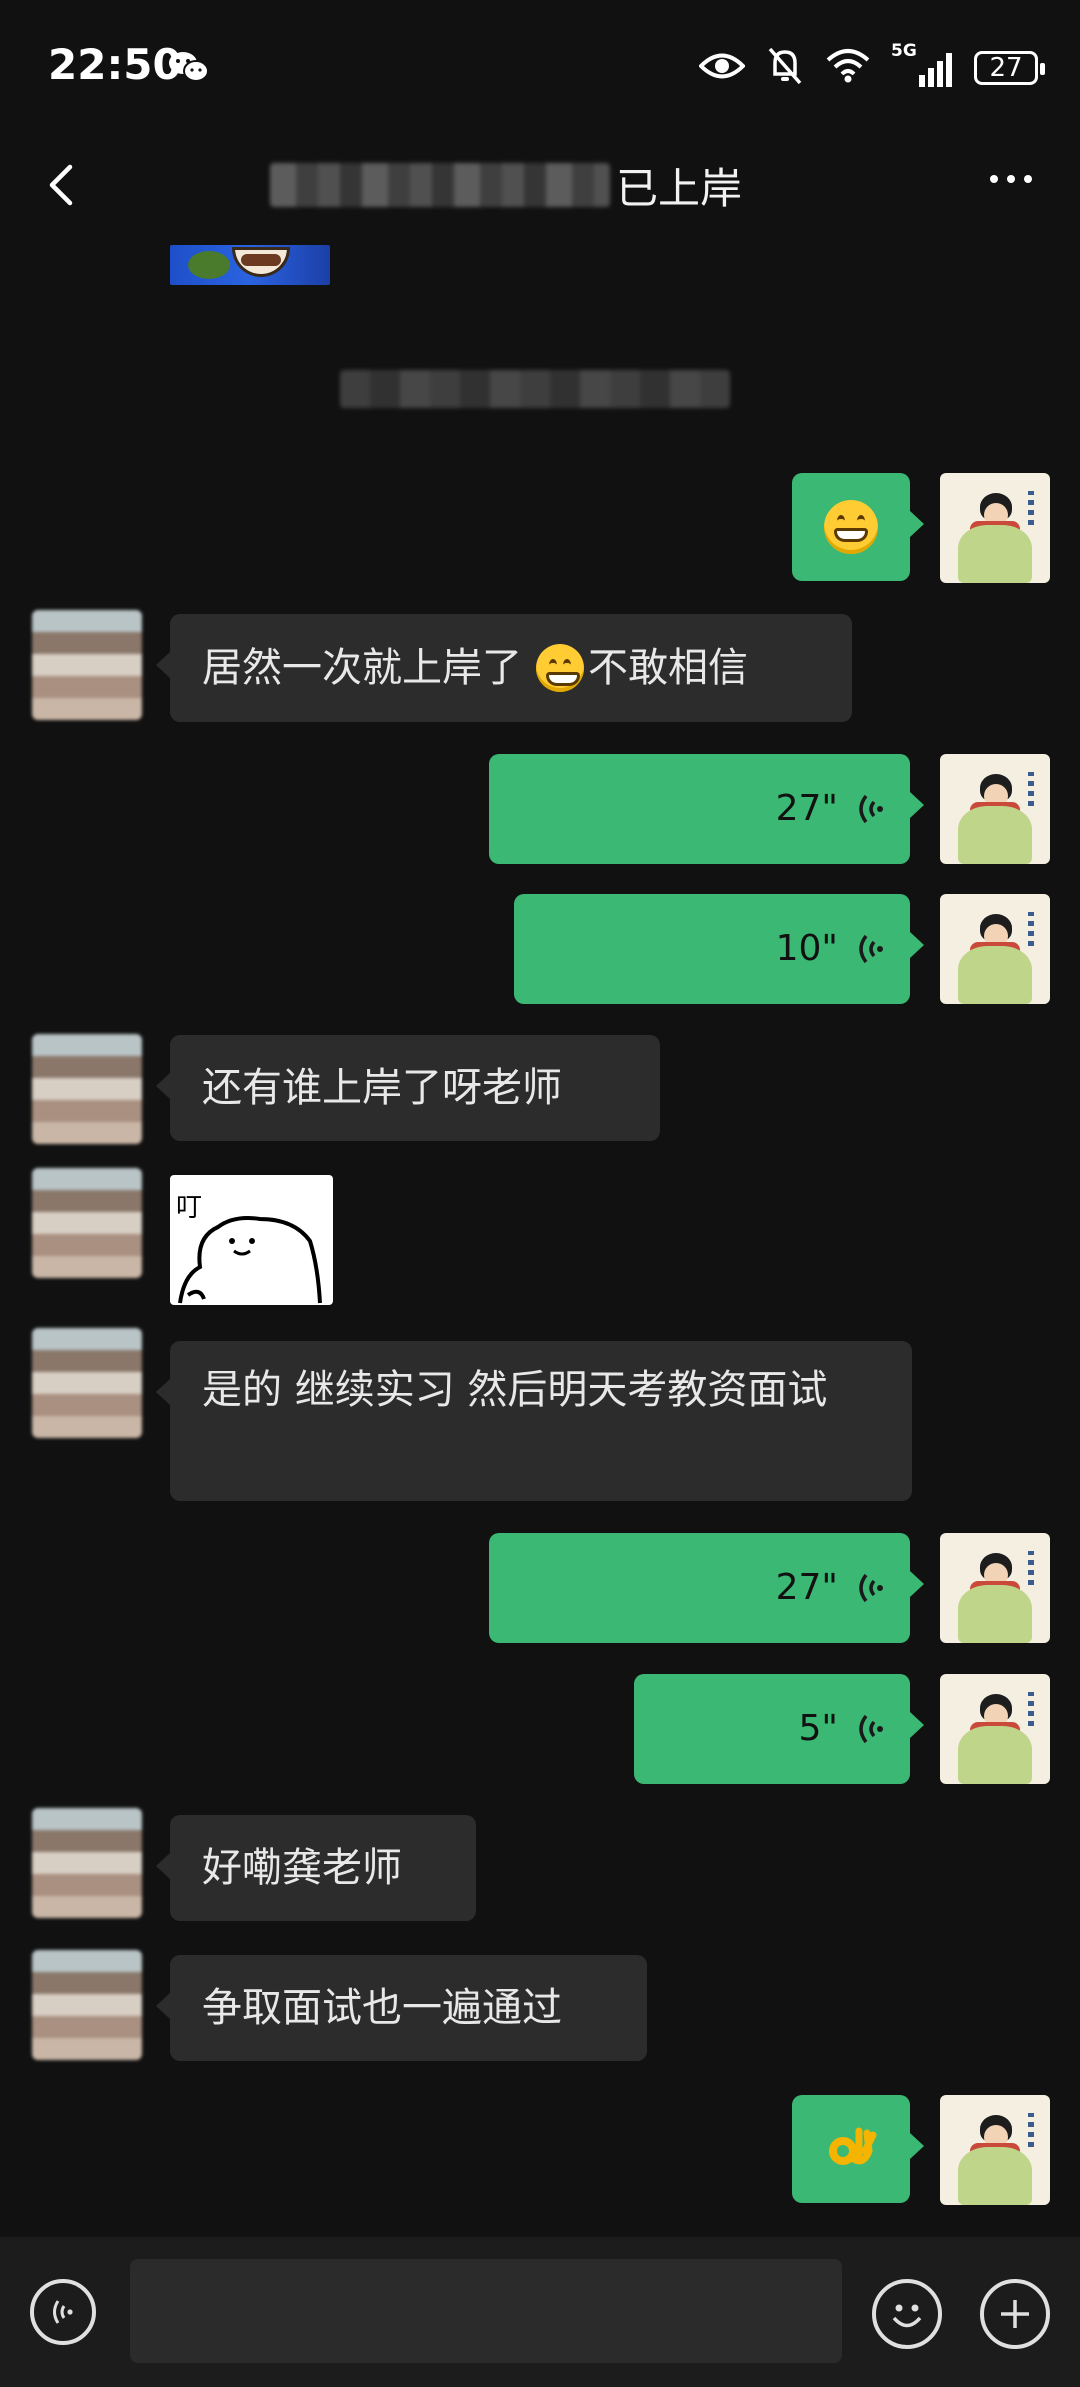 The height and width of the screenshot is (2387, 1080). What do you see at coordinates (534, 1421) in the screenshot?
I see `message-bubble-text: 是的 继续实习 然后明天考教资面试` at bounding box center [534, 1421].